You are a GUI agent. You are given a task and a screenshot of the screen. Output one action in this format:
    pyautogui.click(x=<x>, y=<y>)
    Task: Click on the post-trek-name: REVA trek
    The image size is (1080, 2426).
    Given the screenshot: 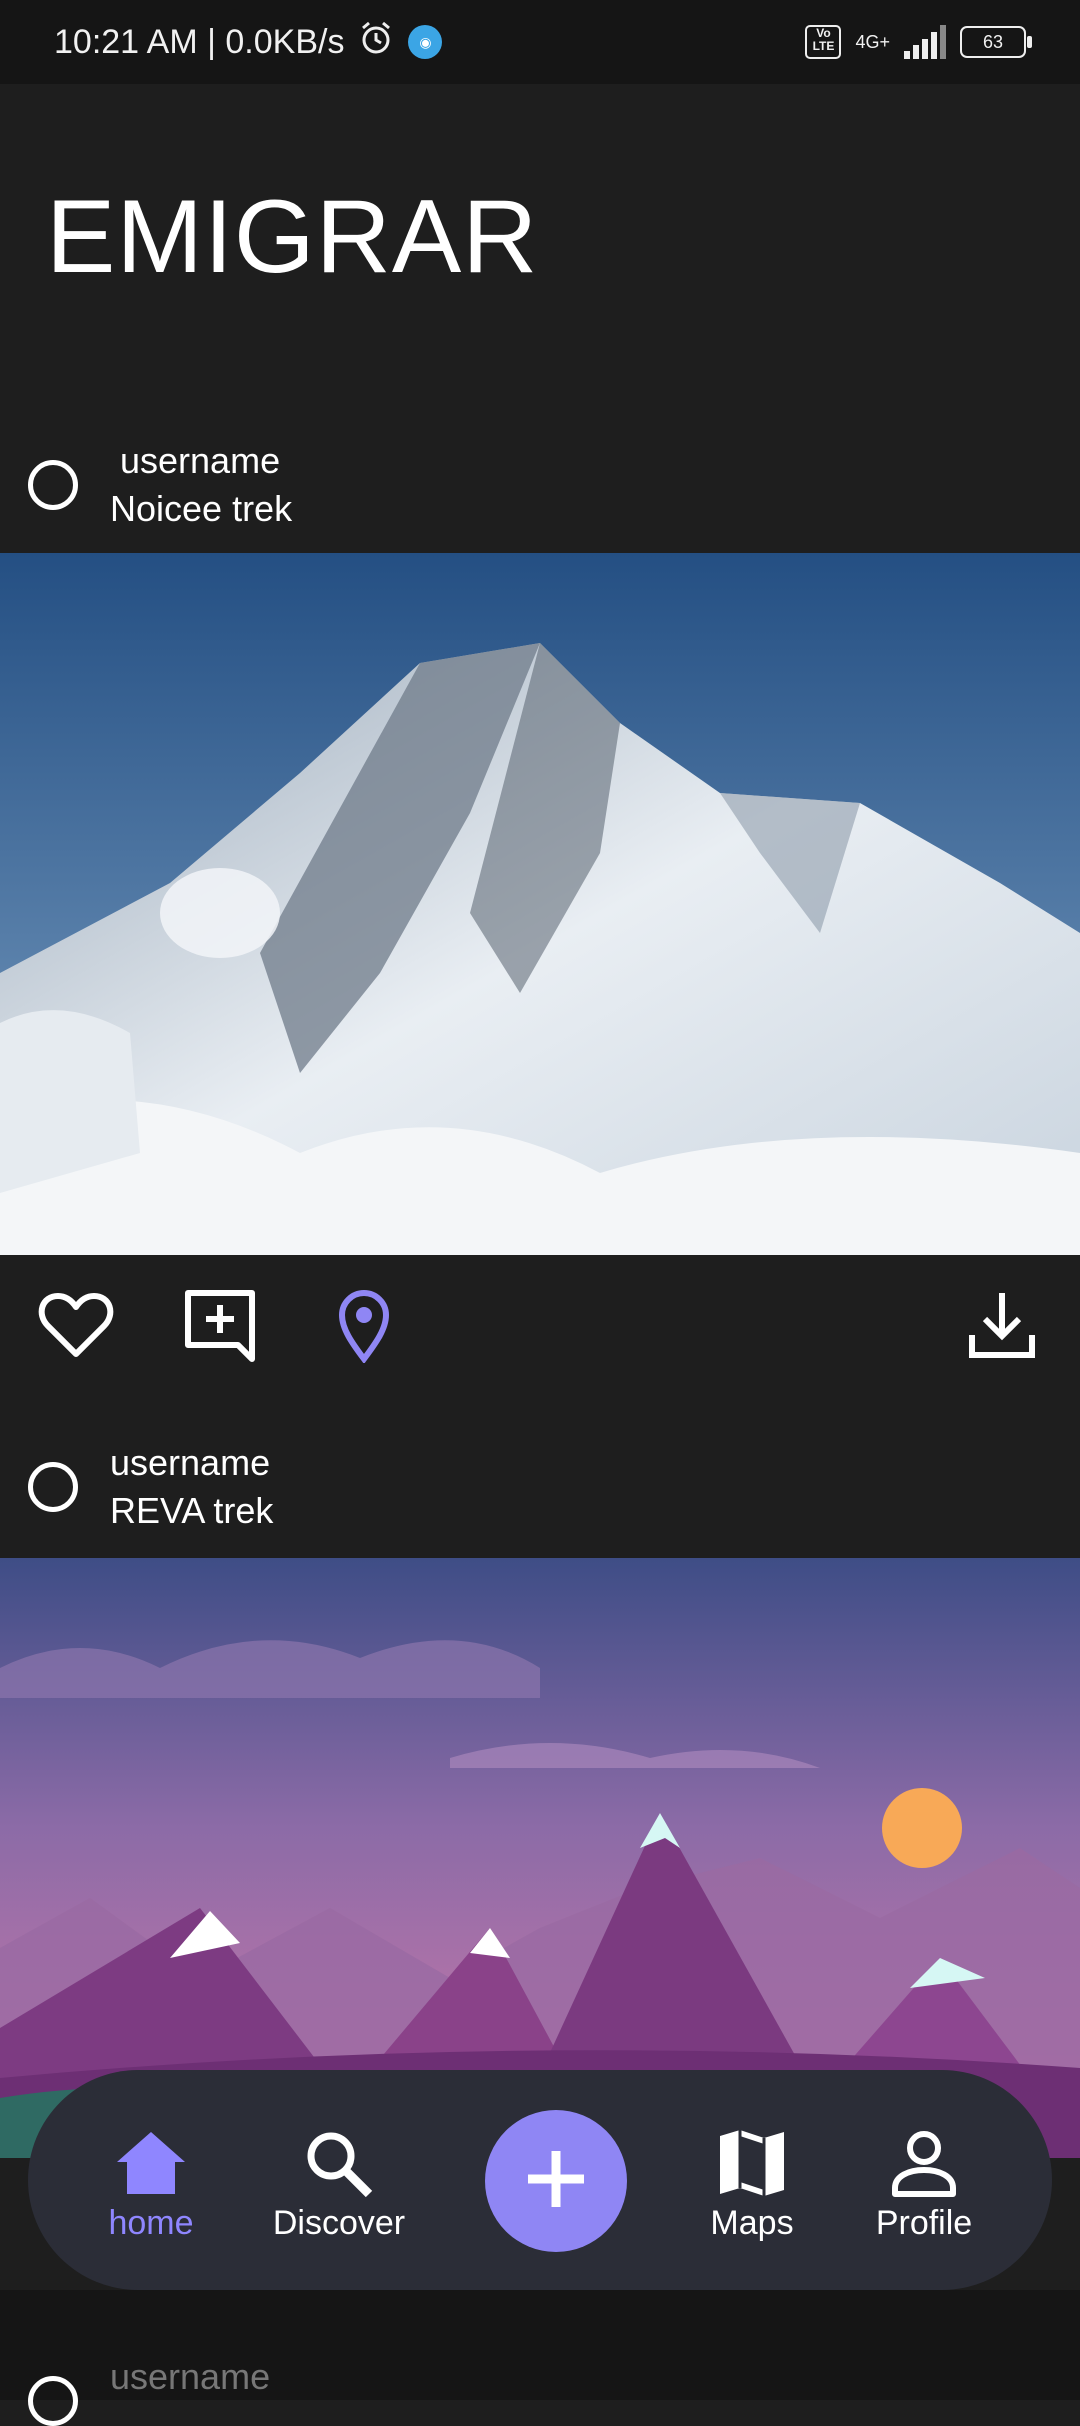 What is the action you would take?
    pyautogui.click(x=192, y=1510)
    